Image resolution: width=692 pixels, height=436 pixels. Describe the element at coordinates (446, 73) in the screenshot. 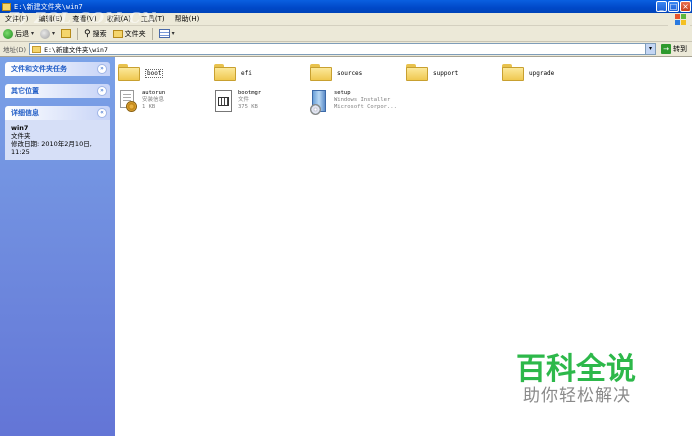

I see `folder-name: support` at that location.